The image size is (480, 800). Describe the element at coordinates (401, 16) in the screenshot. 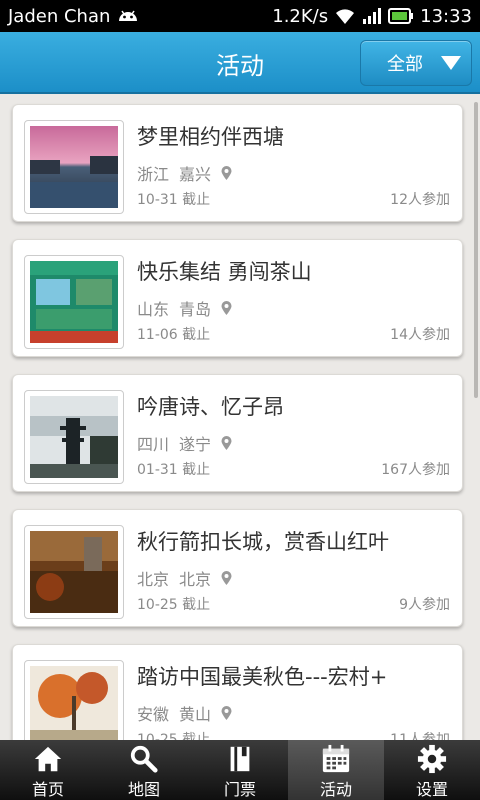

I see `battery-icon` at that location.